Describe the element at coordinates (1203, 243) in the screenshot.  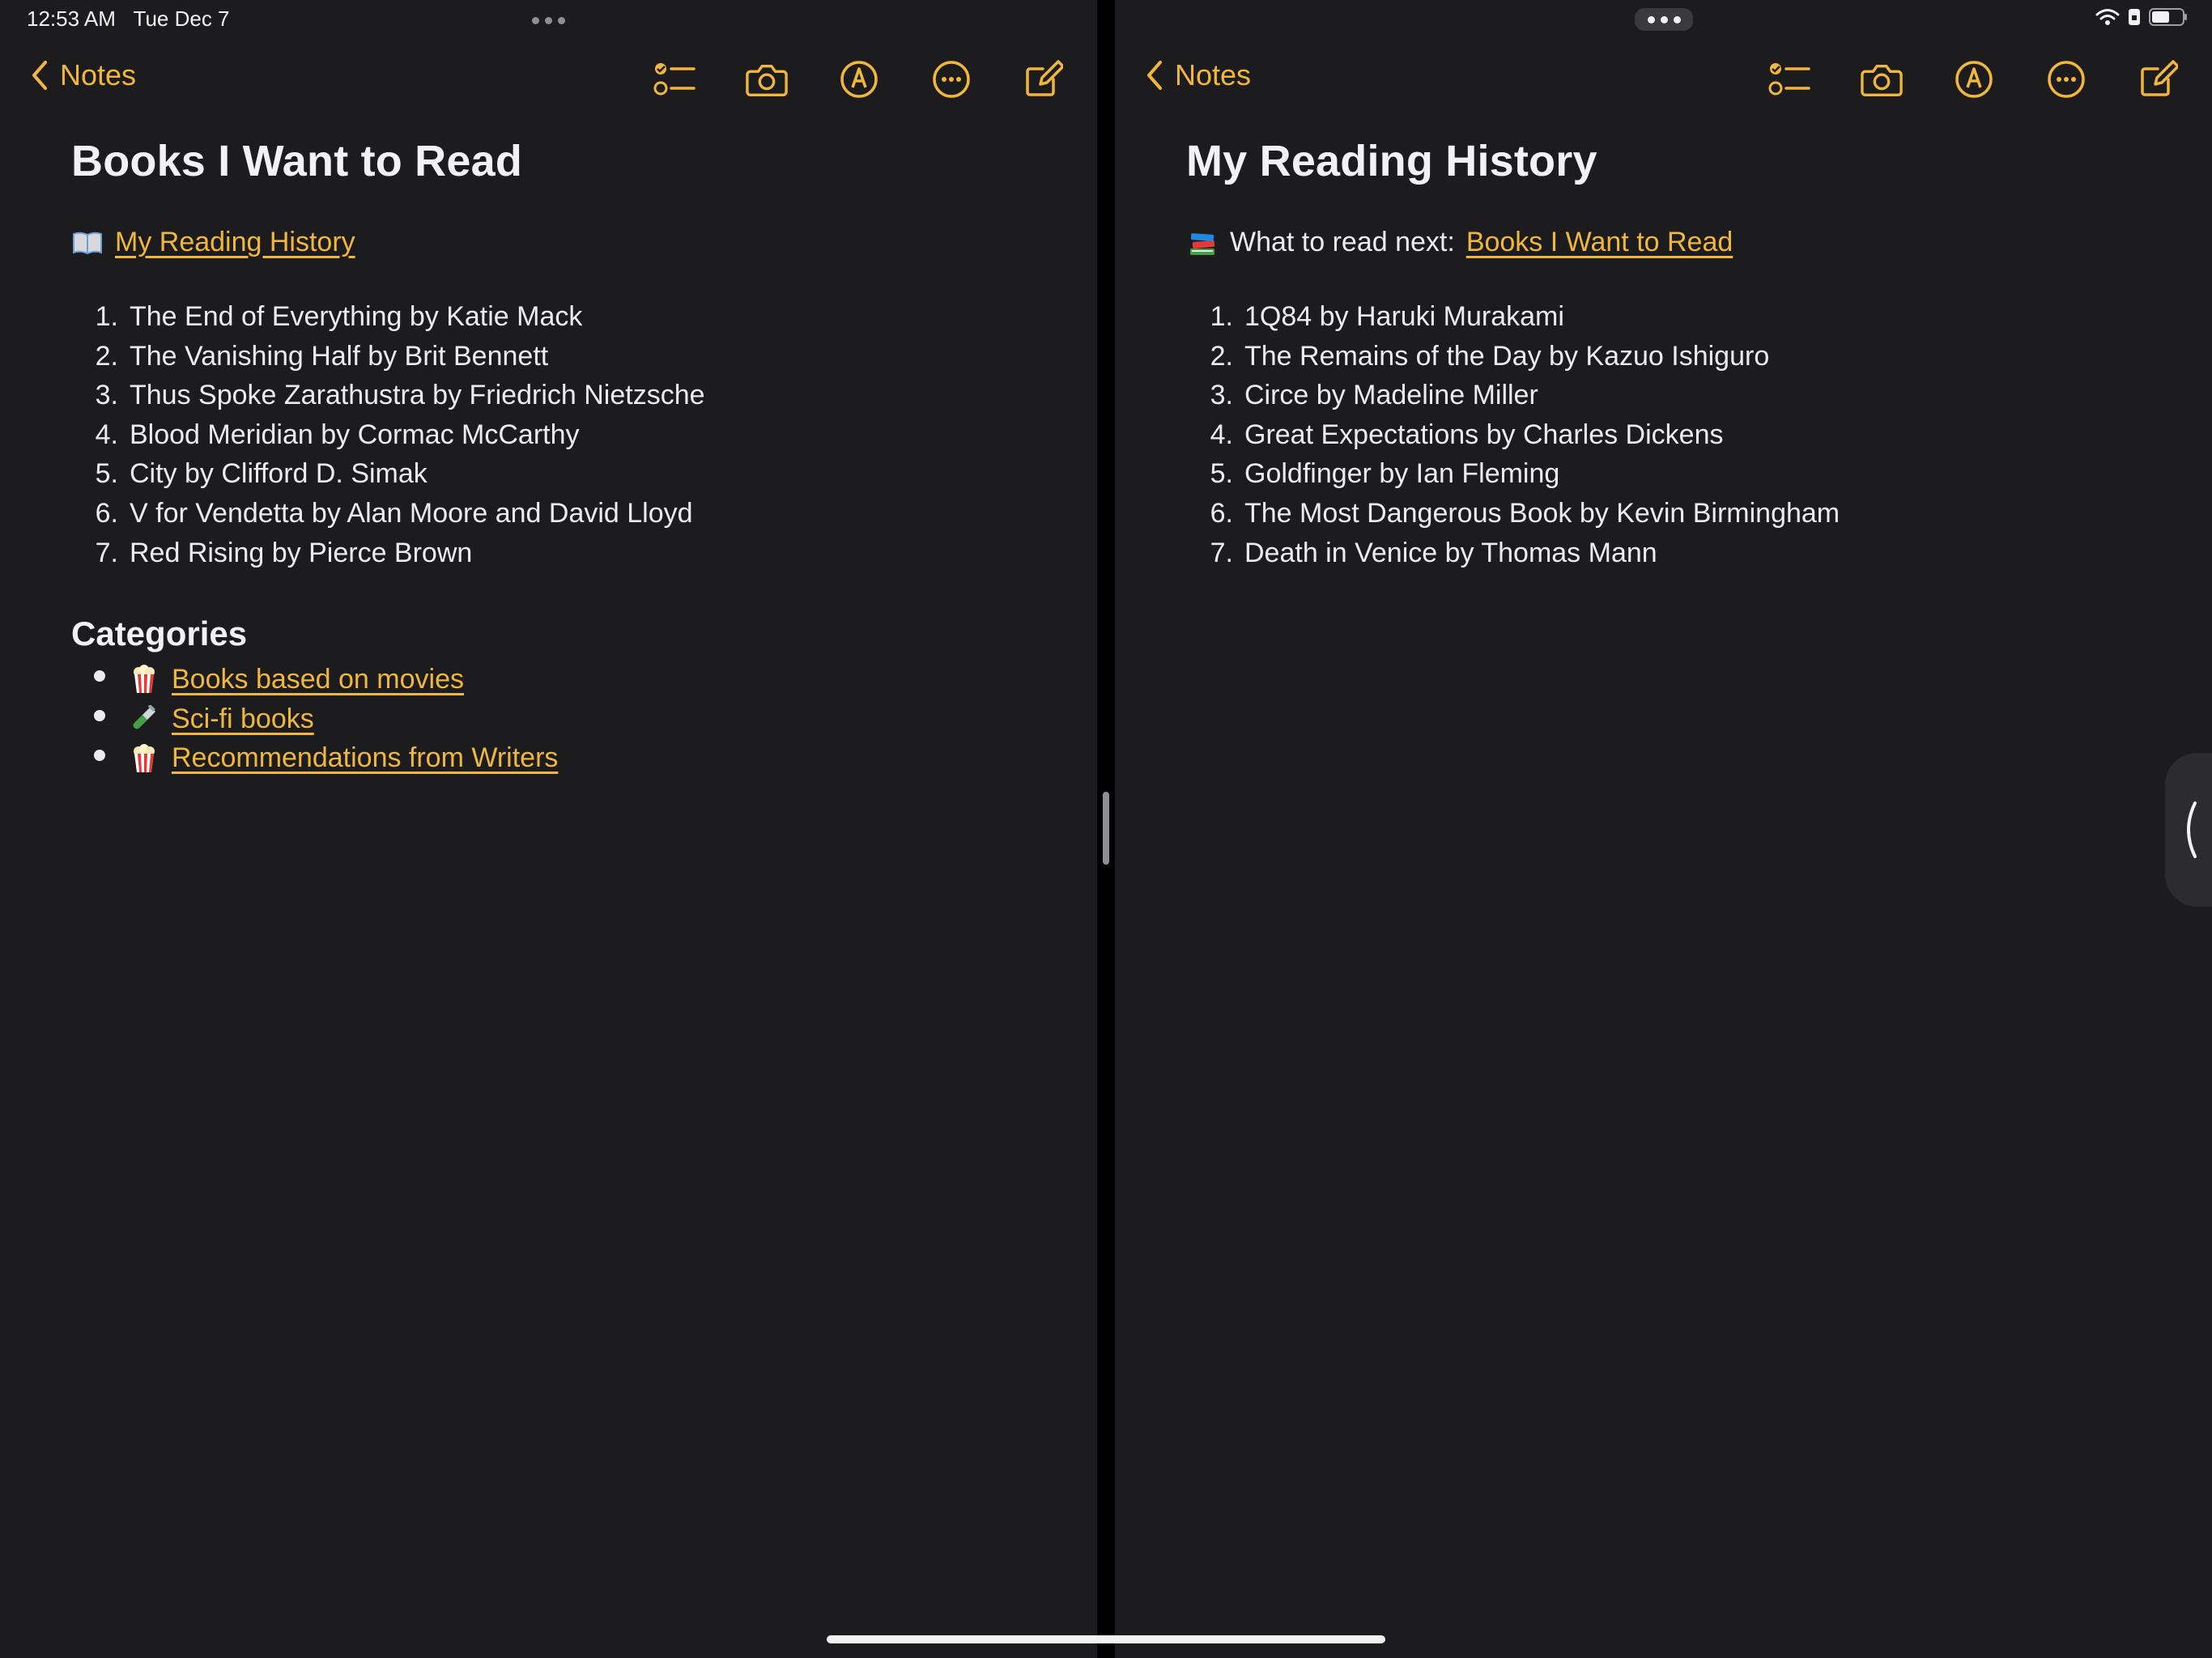
I see `books-stack-icon` at that location.